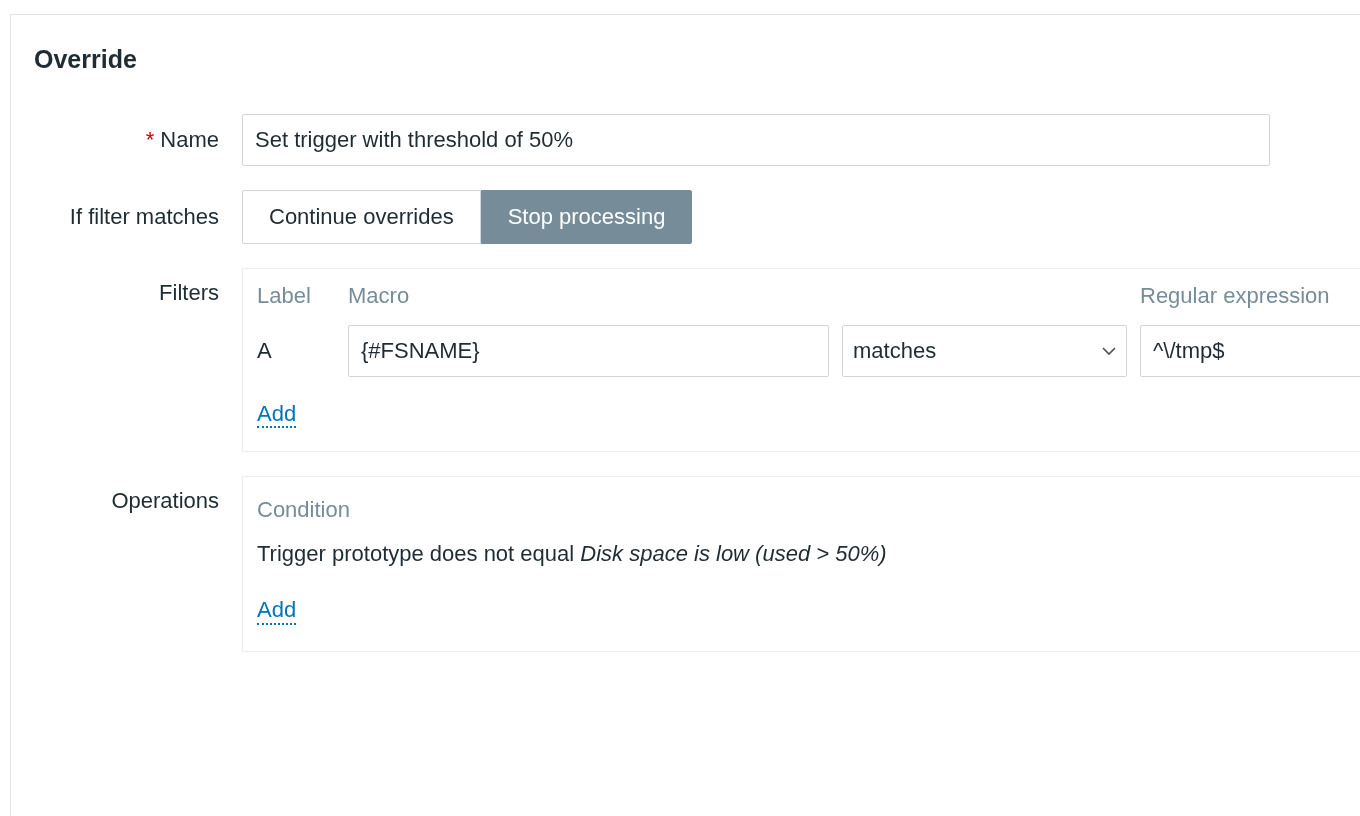 This screenshot has height=816, width=1360. Describe the element at coordinates (189, 140) in the screenshot. I see `field-label: Name` at that location.